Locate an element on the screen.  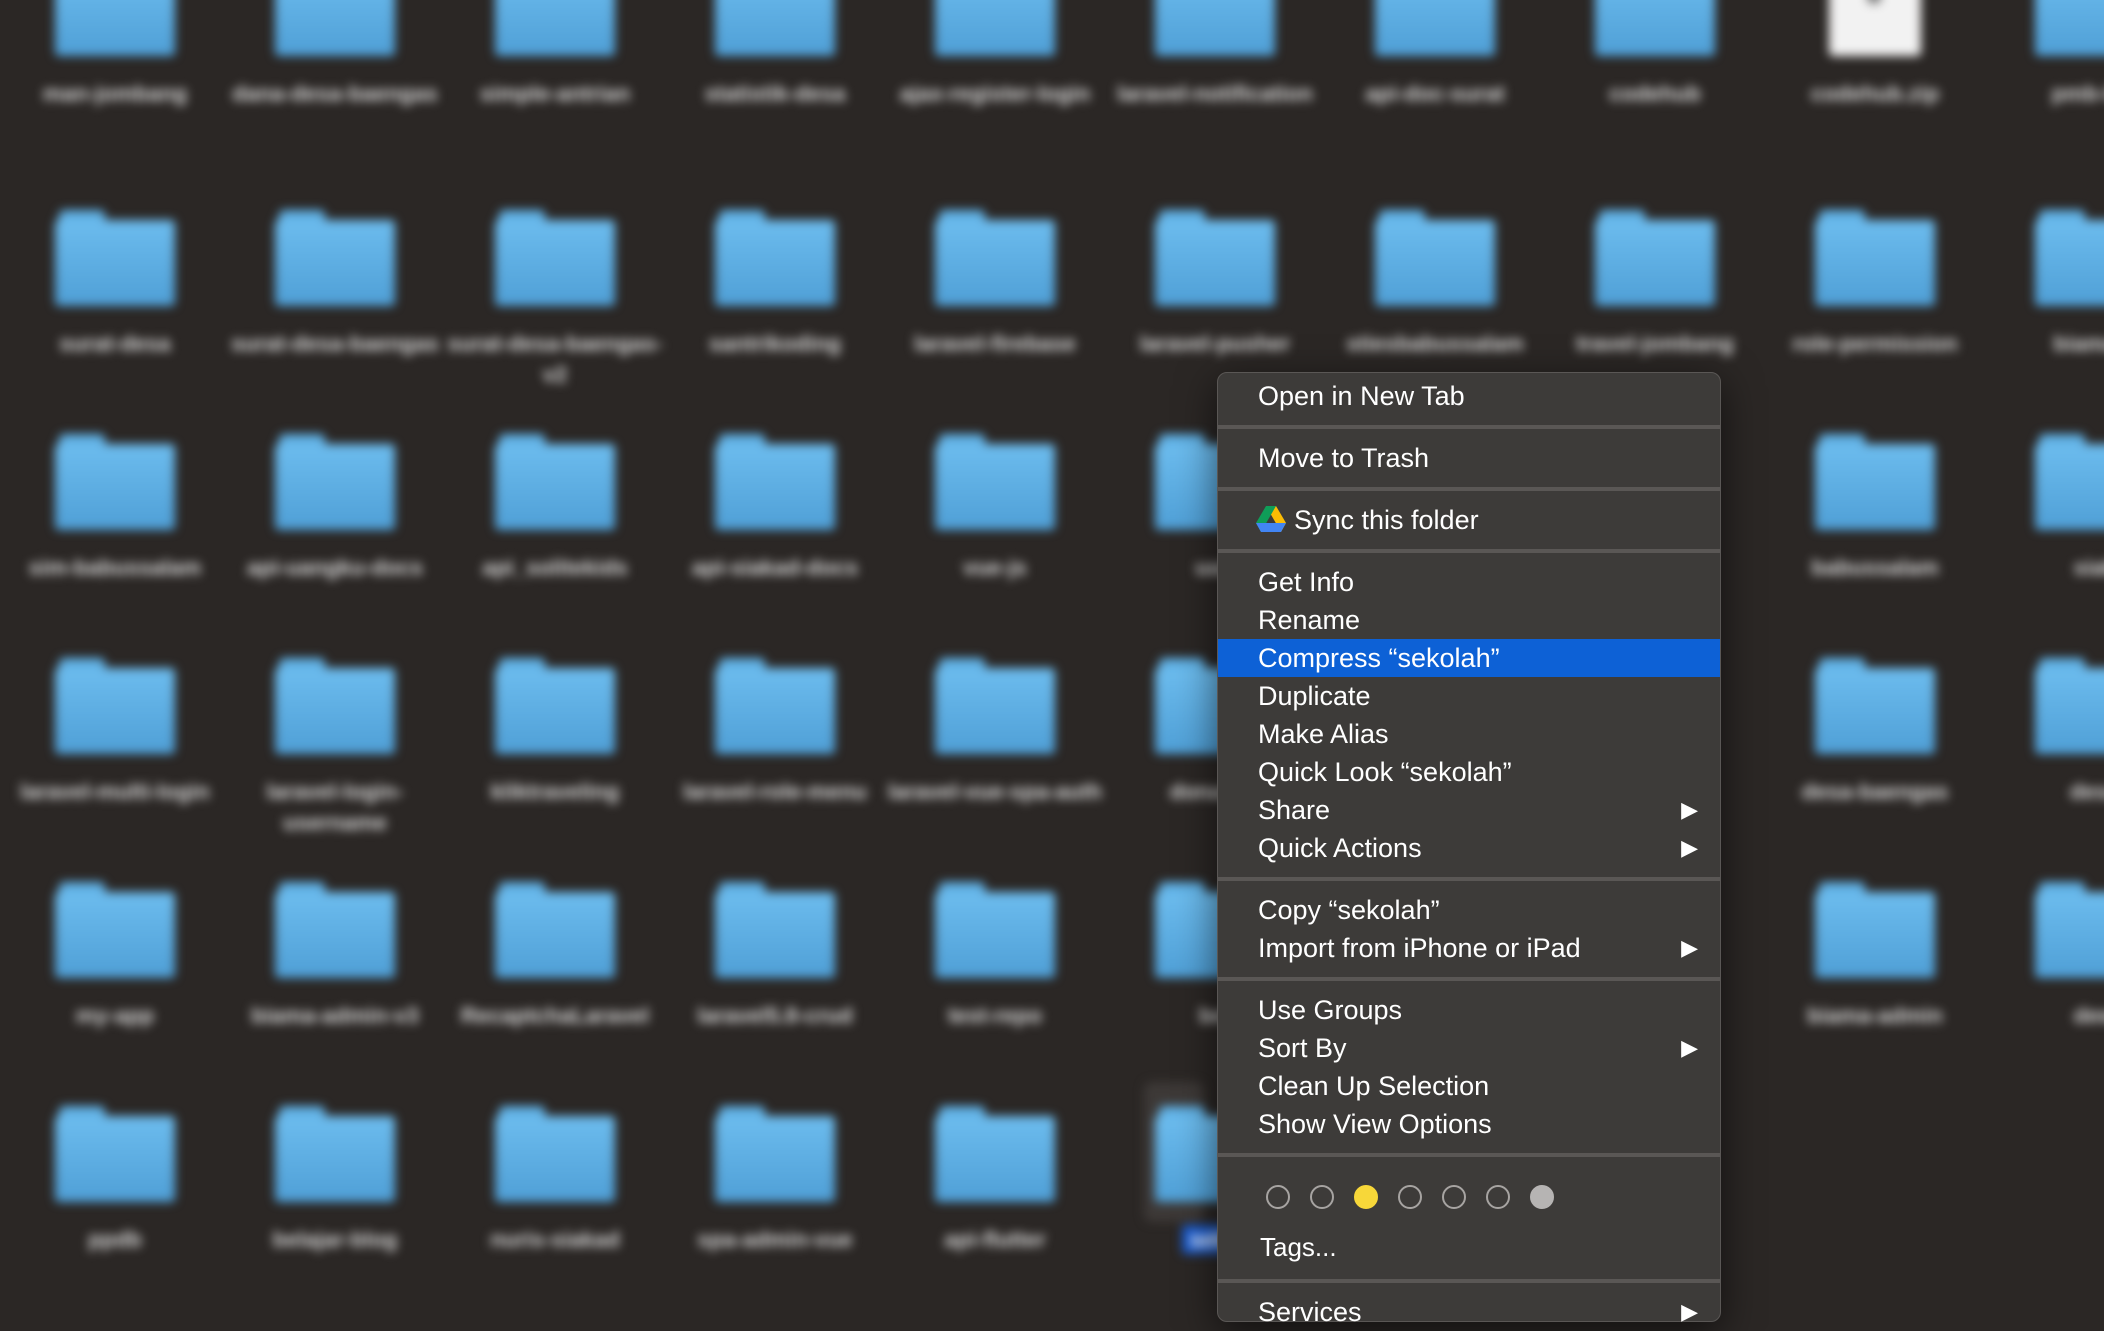
folder-item: api-doc-surat is located at coordinates (1435, 54).